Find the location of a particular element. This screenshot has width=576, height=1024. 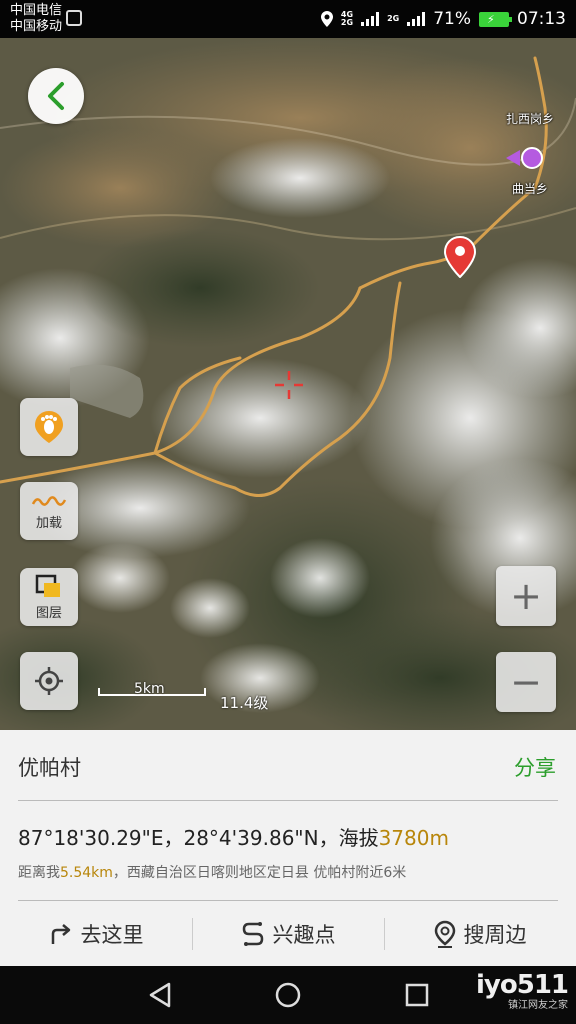

nav-recents-button is located at coordinates (417, 995).